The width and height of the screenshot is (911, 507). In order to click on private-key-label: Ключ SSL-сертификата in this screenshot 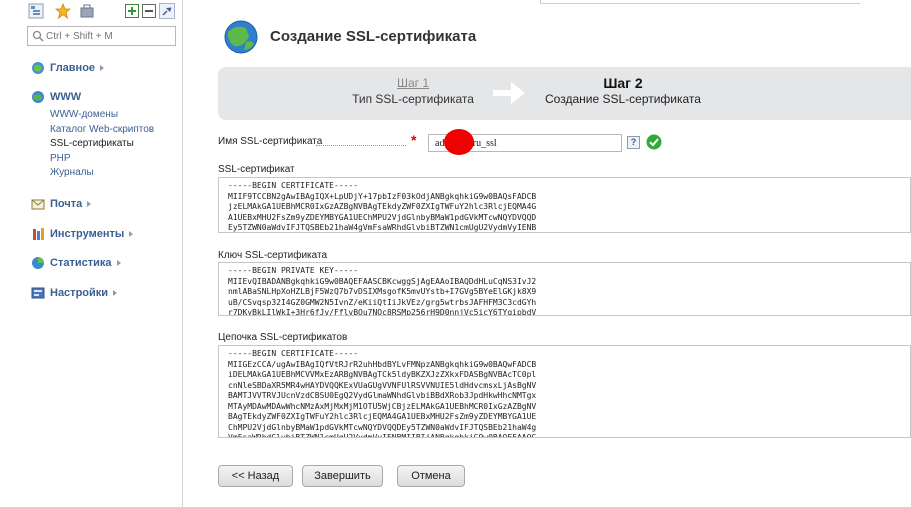, I will do `click(273, 255)`.